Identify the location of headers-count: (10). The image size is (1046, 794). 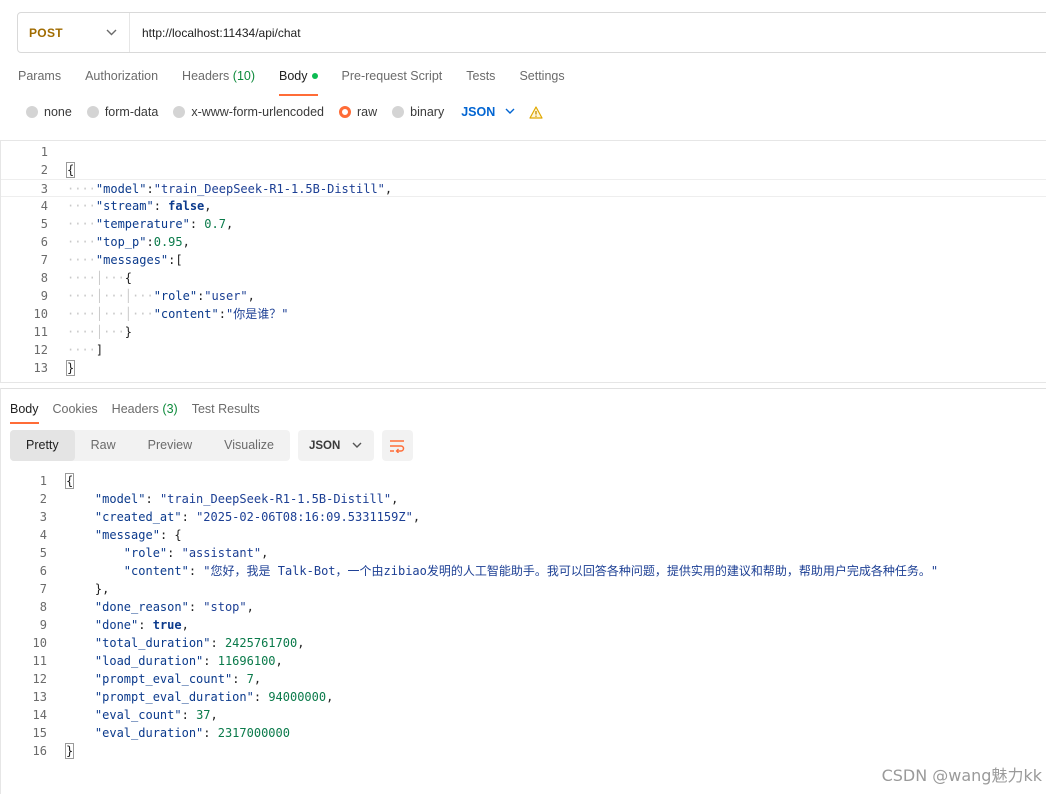
(244, 76).